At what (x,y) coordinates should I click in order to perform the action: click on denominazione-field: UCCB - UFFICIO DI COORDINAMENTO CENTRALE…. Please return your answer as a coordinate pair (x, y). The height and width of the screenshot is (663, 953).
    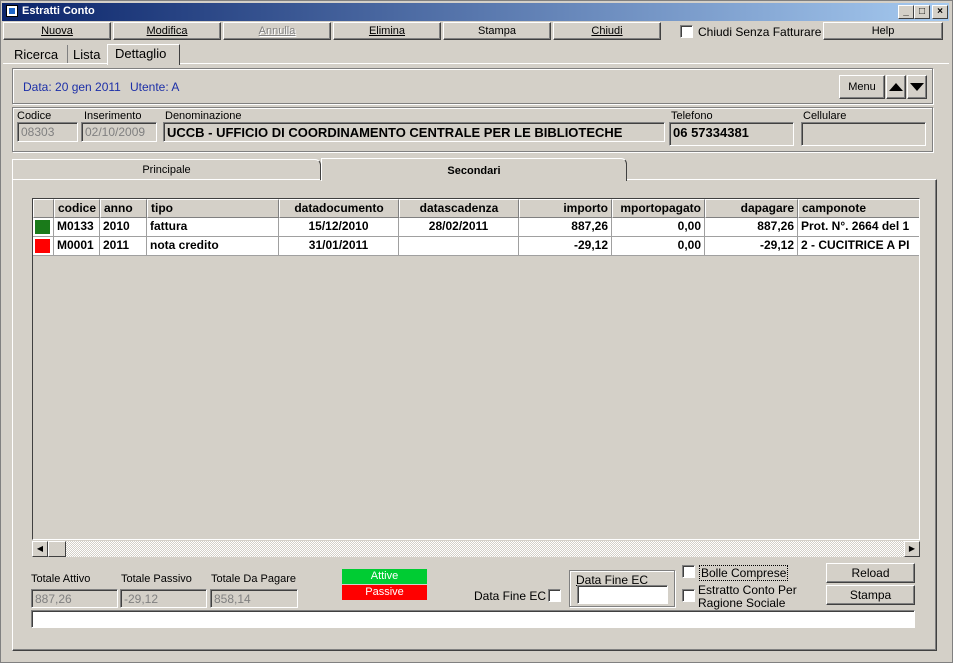
    Looking at the image, I should click on (414, 132).